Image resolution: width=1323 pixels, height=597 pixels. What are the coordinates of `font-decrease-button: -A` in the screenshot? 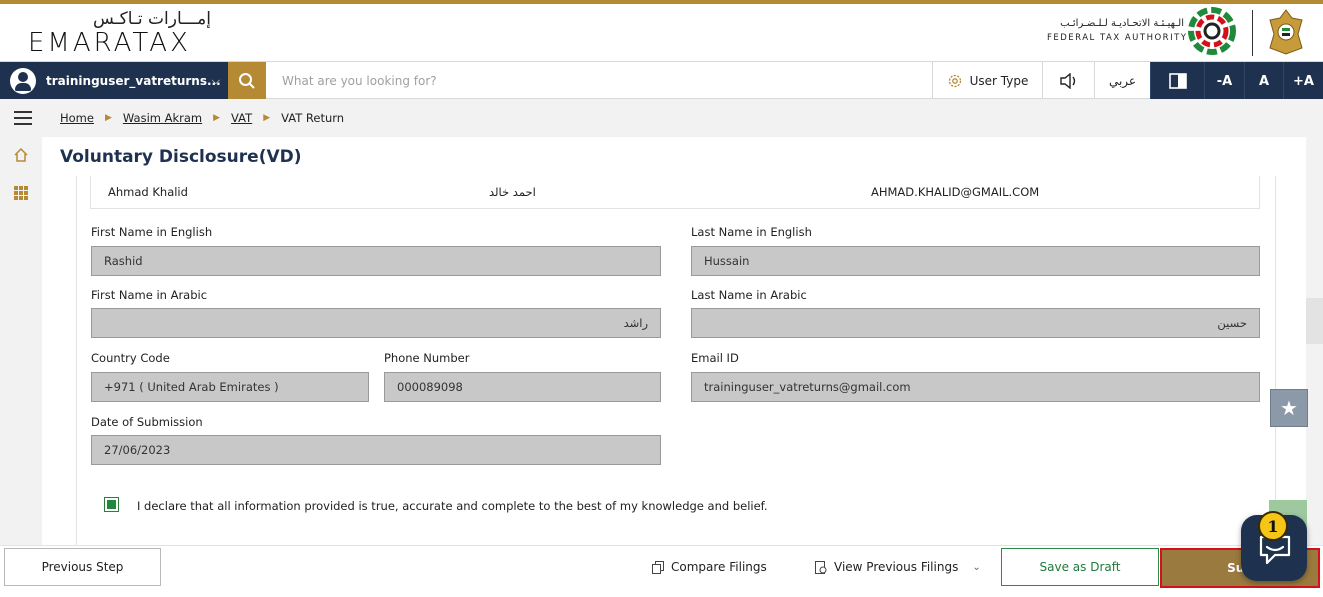 It's located at (1224, 81).